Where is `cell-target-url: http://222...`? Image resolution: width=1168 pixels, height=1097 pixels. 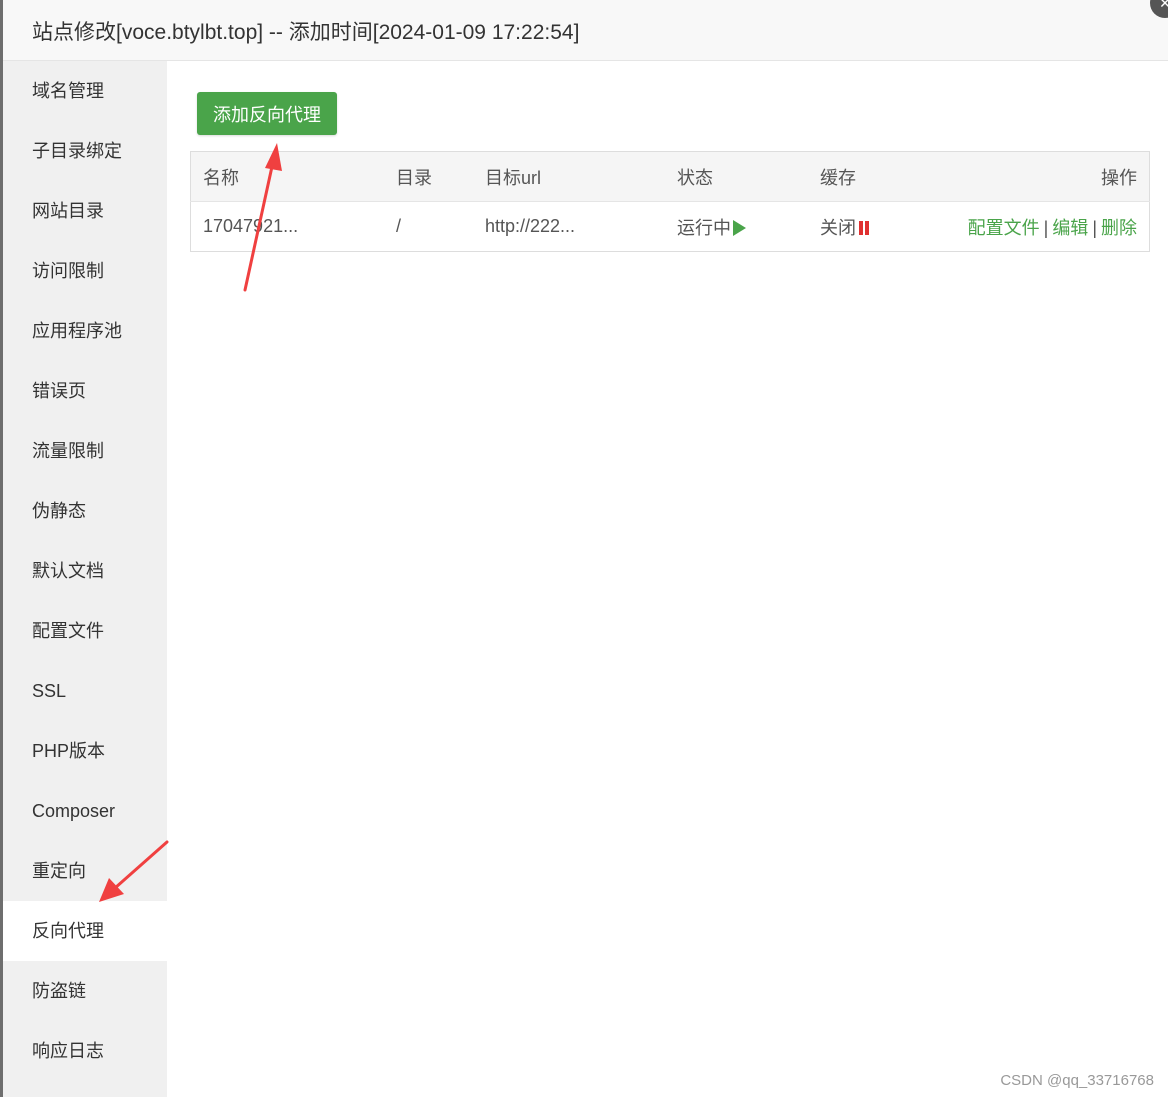 cell-target-url: http://222... is located at coordinates (530, 226).